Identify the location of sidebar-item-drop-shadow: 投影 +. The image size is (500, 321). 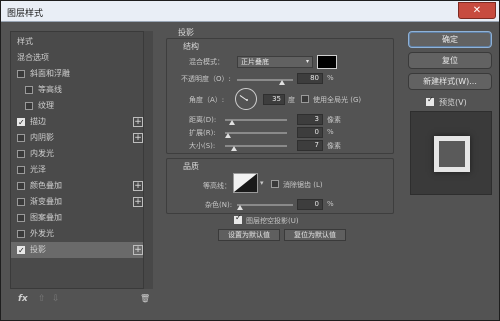
(81, 250).